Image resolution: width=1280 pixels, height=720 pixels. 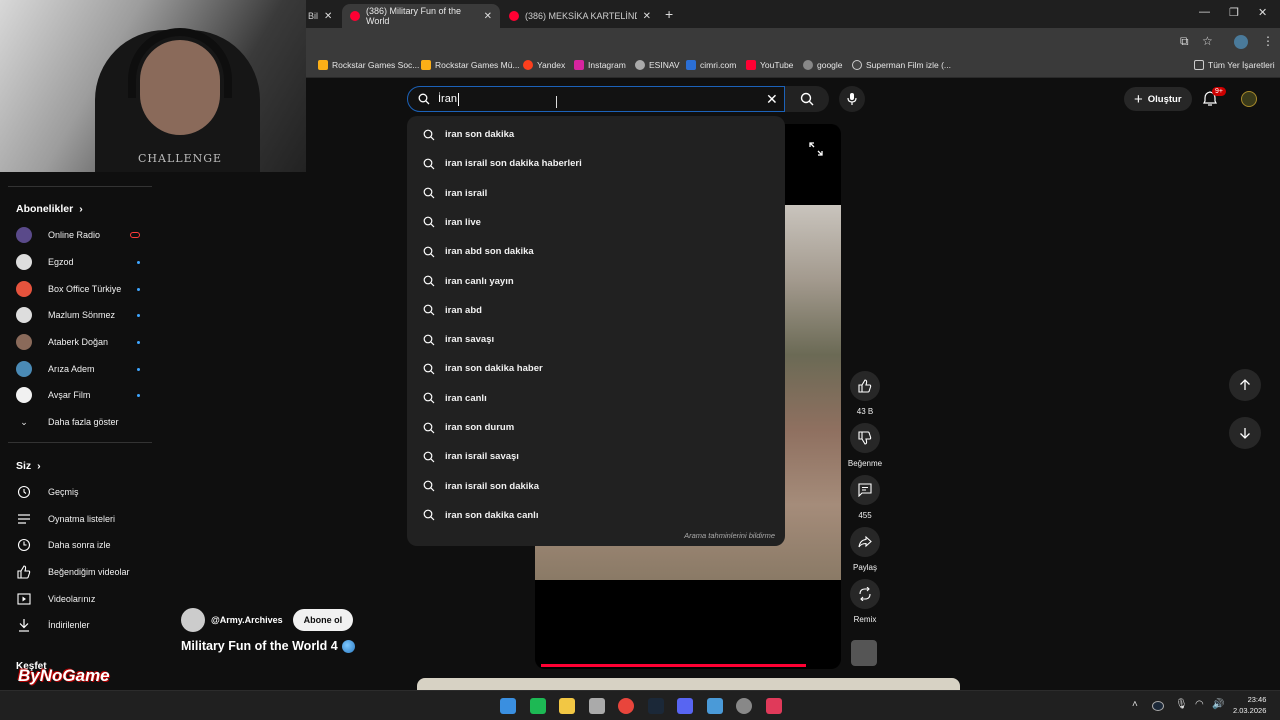 What do you see at coordinates (596, 427) in the screenshot?
I see `search-suggestion: iran son durum` at bounding box center [596, 427].